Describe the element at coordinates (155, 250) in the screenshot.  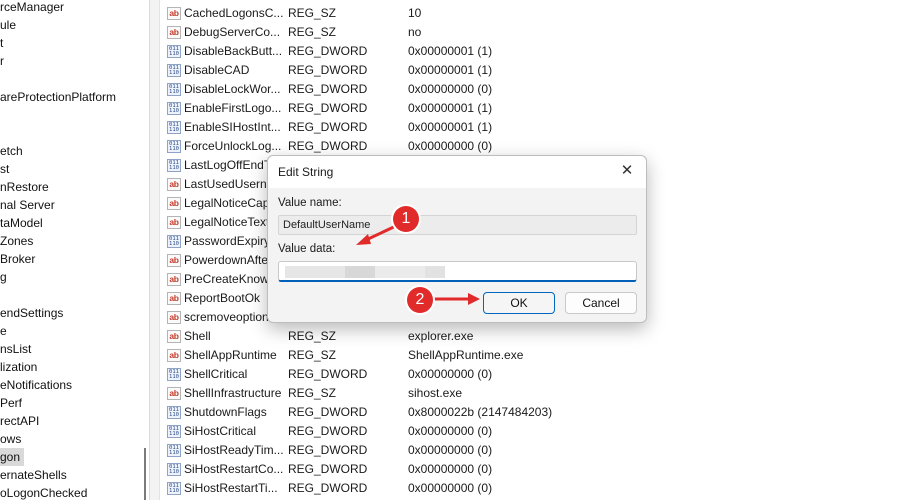
I see `pane-splitter` at that location.